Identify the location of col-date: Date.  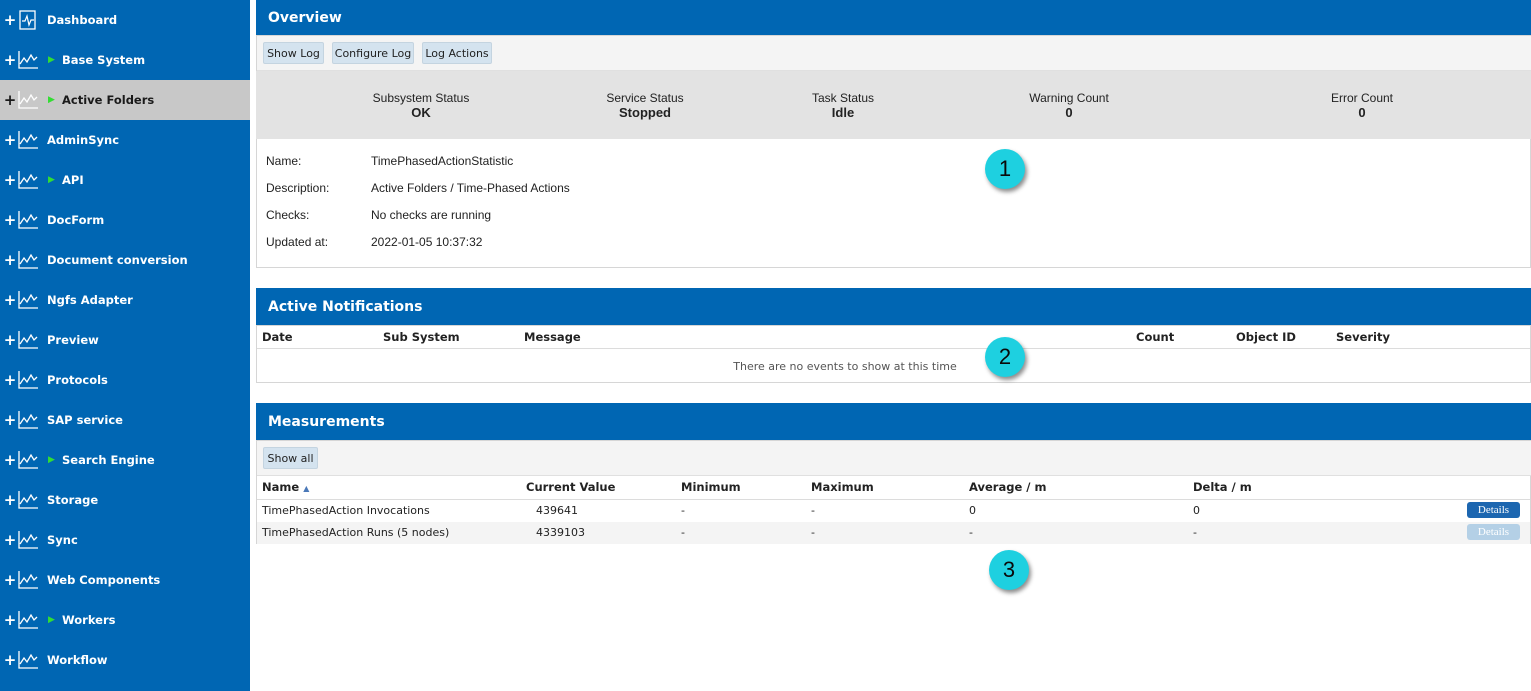
(277, 337).